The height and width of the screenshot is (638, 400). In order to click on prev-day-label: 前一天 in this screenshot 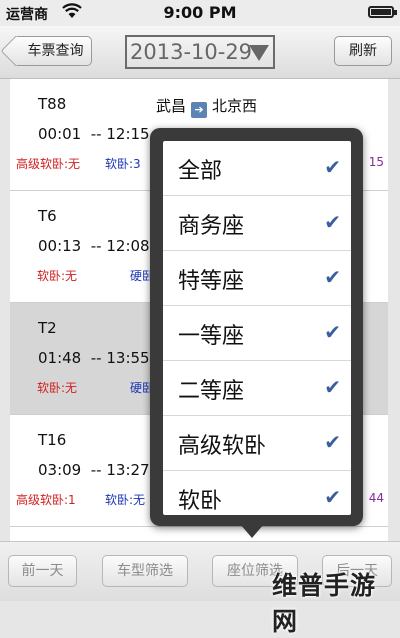, I will do `click(42, 571)`.